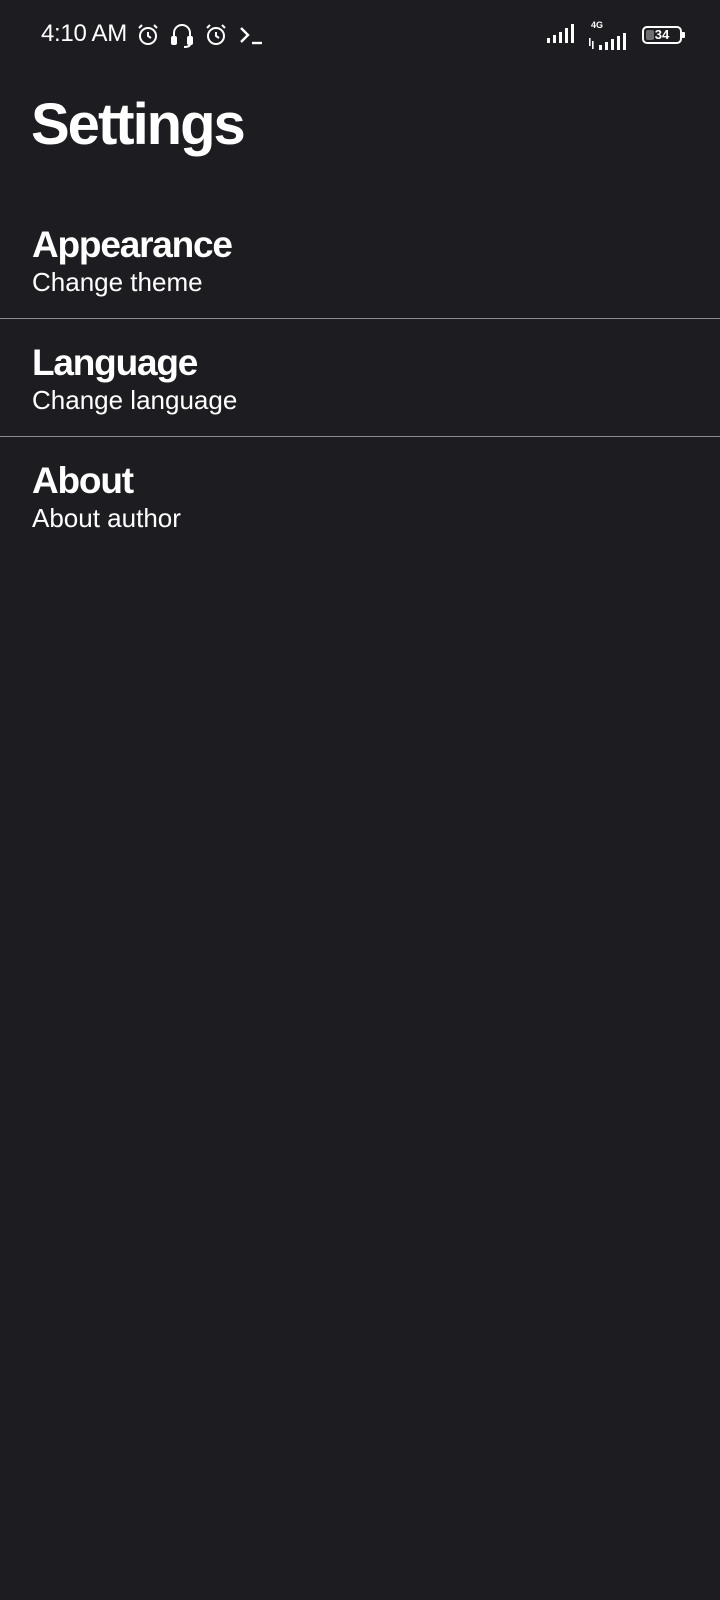 The width and height of the screenshot is (720, 1600). I want to click on settings-item-appearance: Appearance Change theme, so click(360, 260).